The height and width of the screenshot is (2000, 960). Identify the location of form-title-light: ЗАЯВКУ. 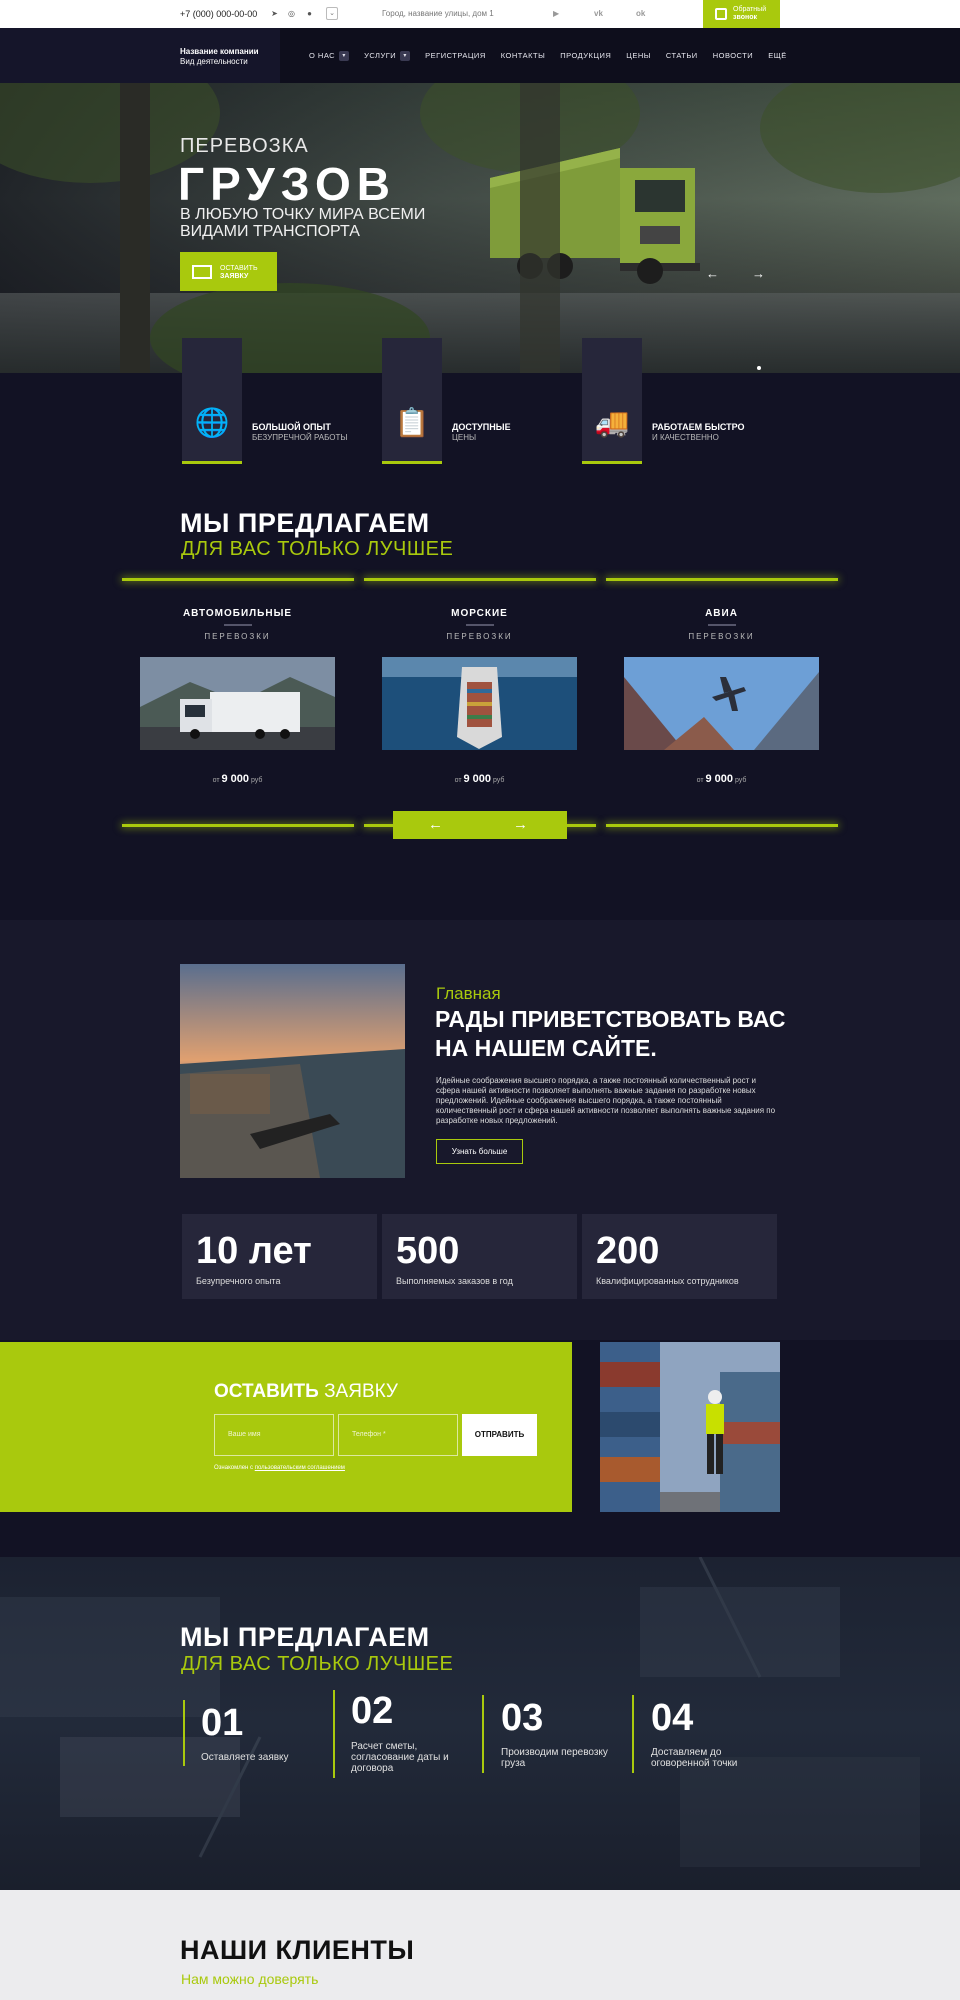
(361, 1391).